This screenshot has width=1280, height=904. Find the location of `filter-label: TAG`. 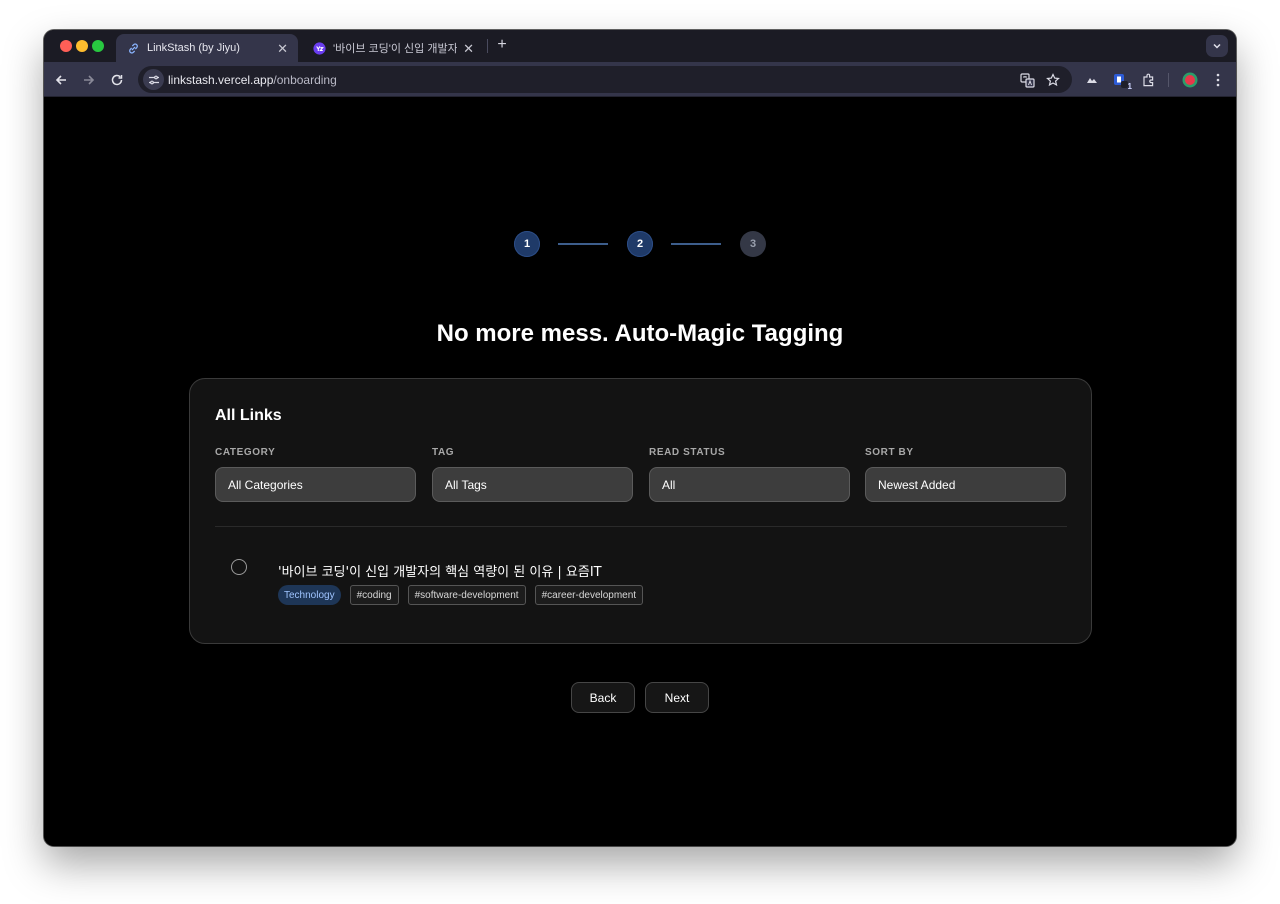

filter-label: TAG is located at coordinates (443, 452).